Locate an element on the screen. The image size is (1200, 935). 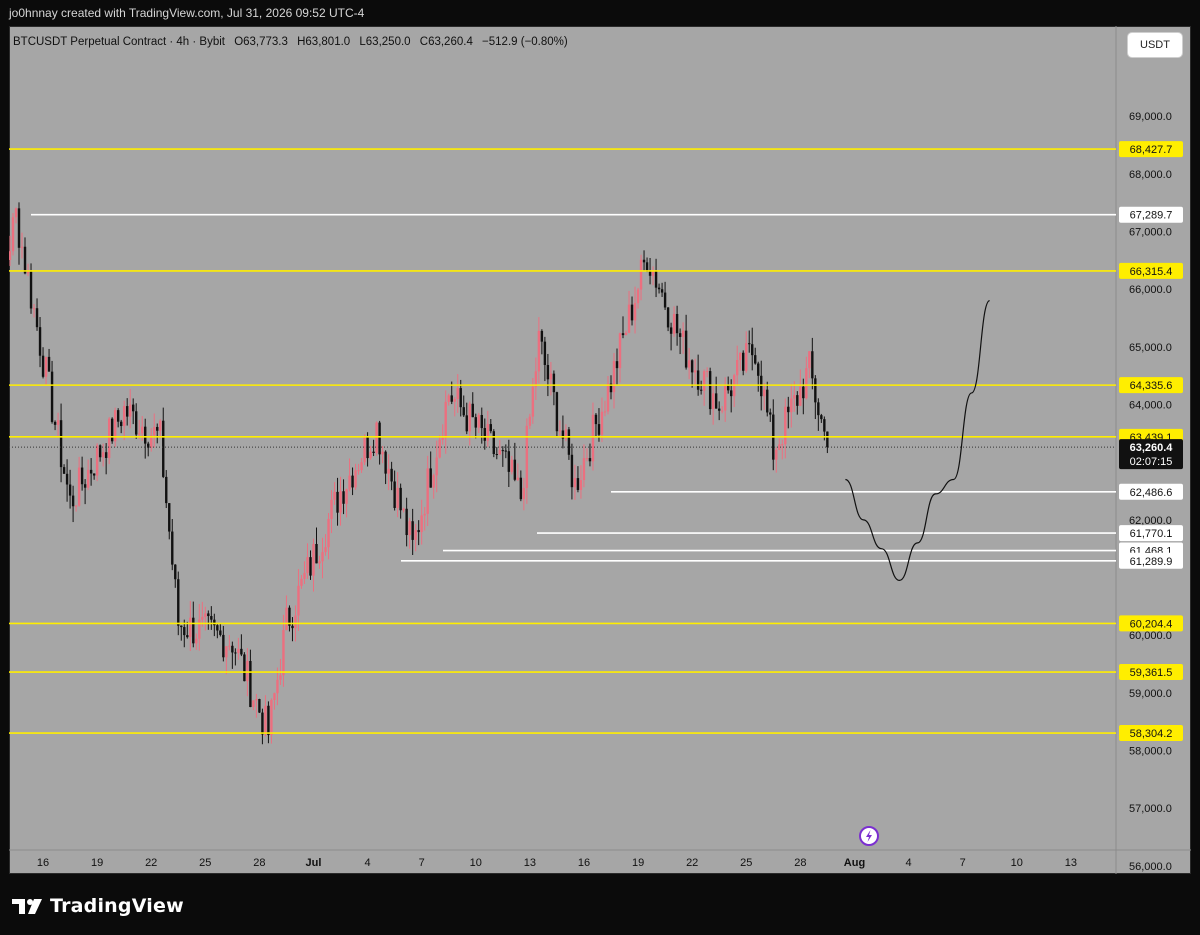
y-tick-label: 62,000.0 is located at coordinates (1150, 521).